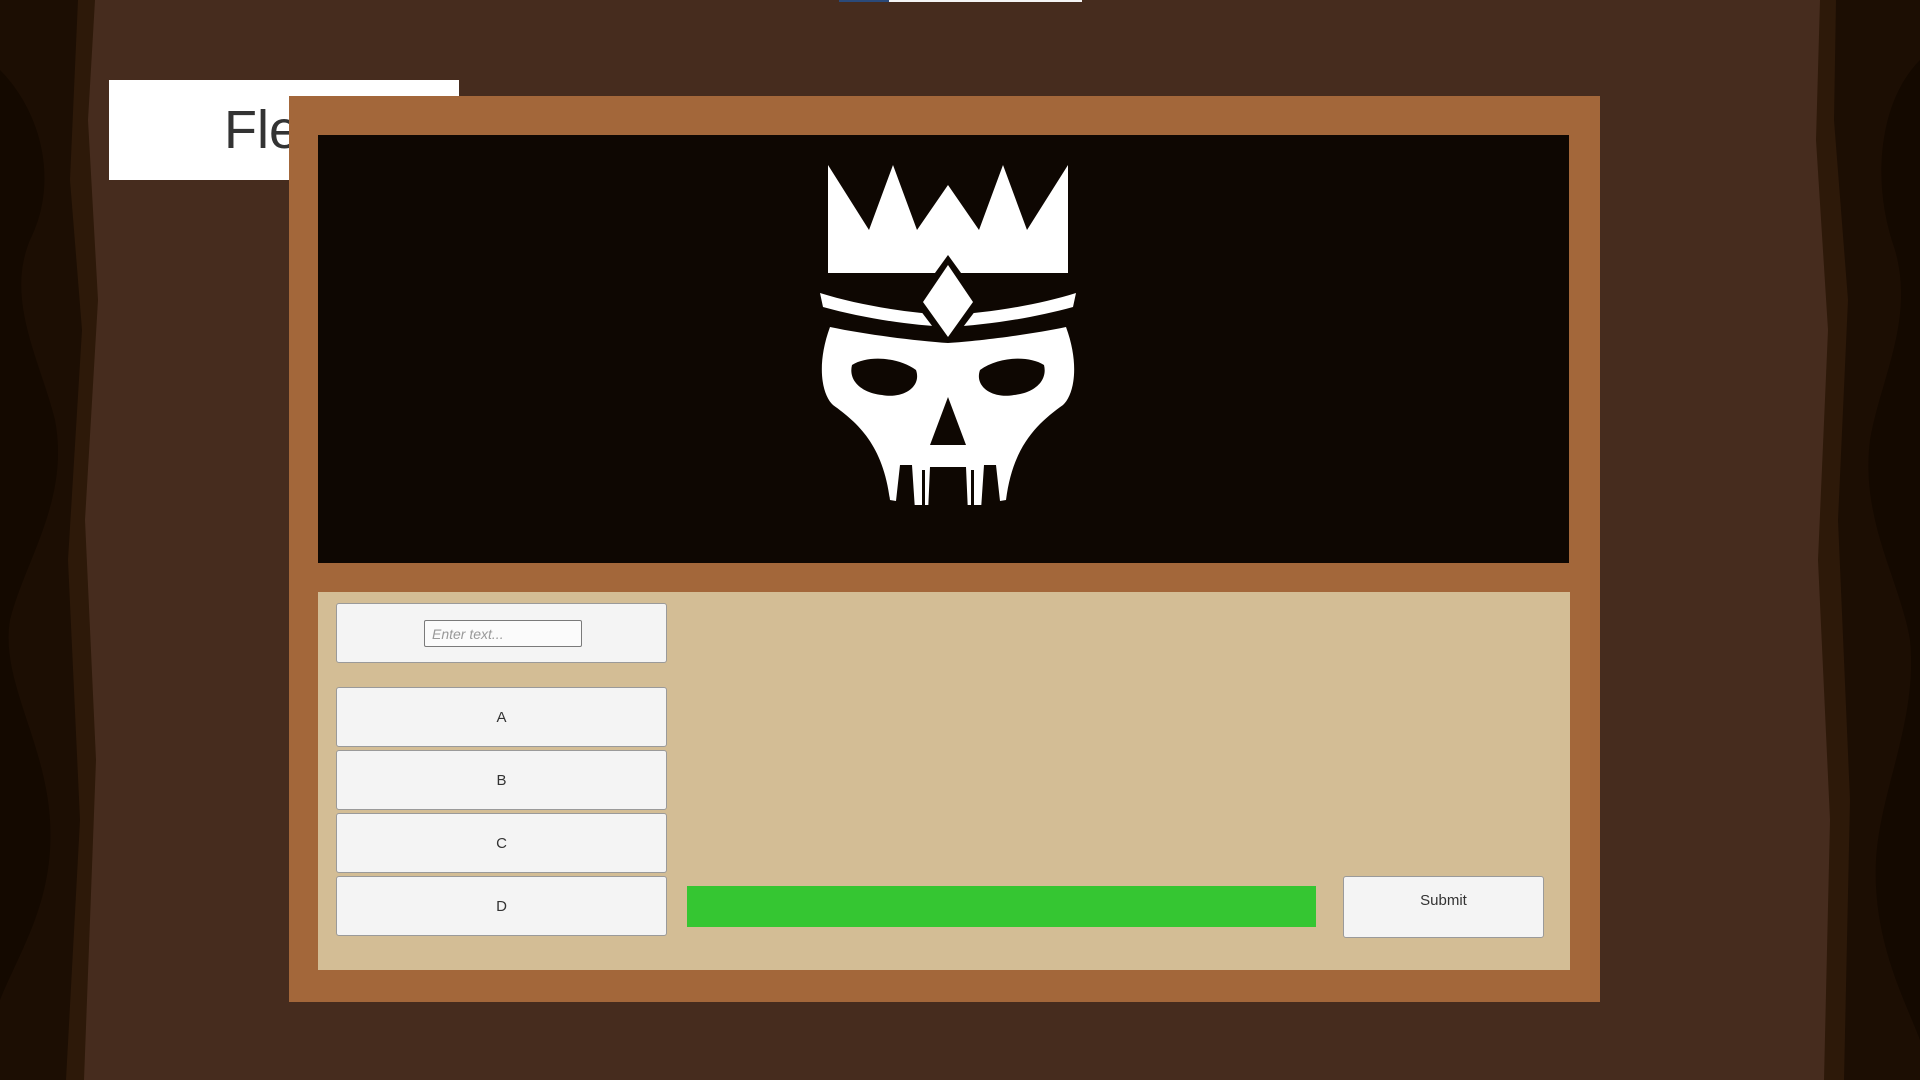  I want to click on timer-bar, so click(1001, 906).